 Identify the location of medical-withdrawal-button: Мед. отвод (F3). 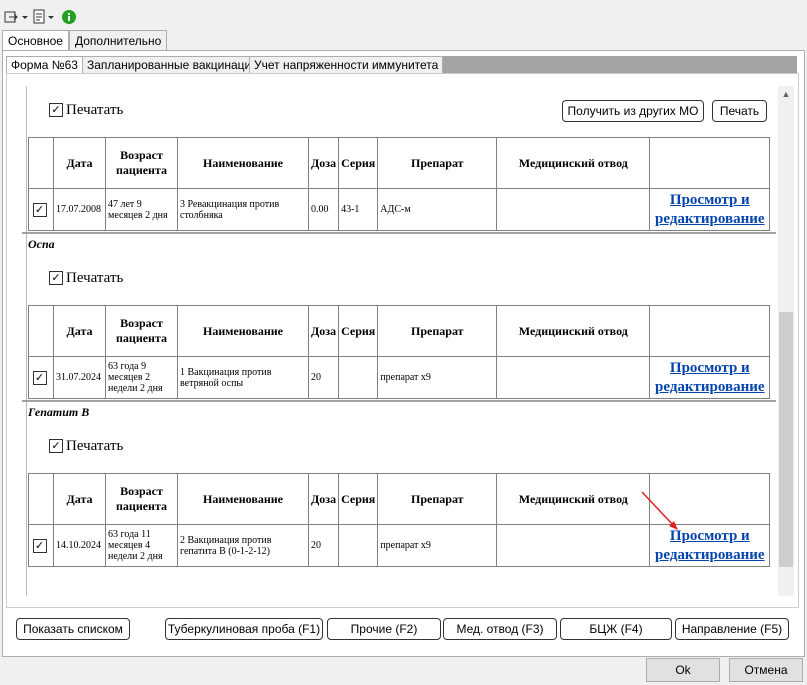
(500, 629).